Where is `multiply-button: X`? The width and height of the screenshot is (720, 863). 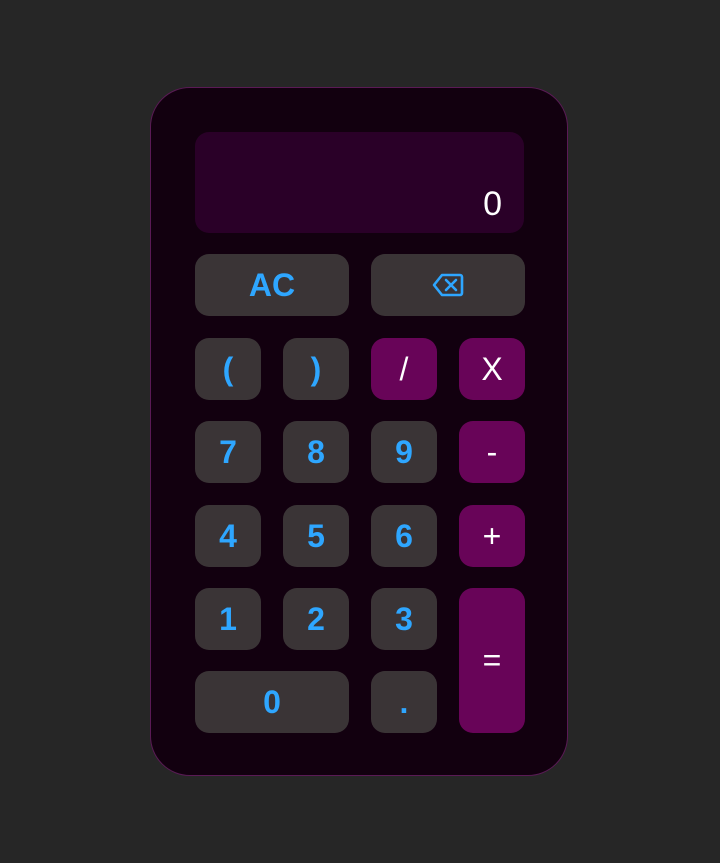
multiply-button: X is located at coordinates (492, 369).